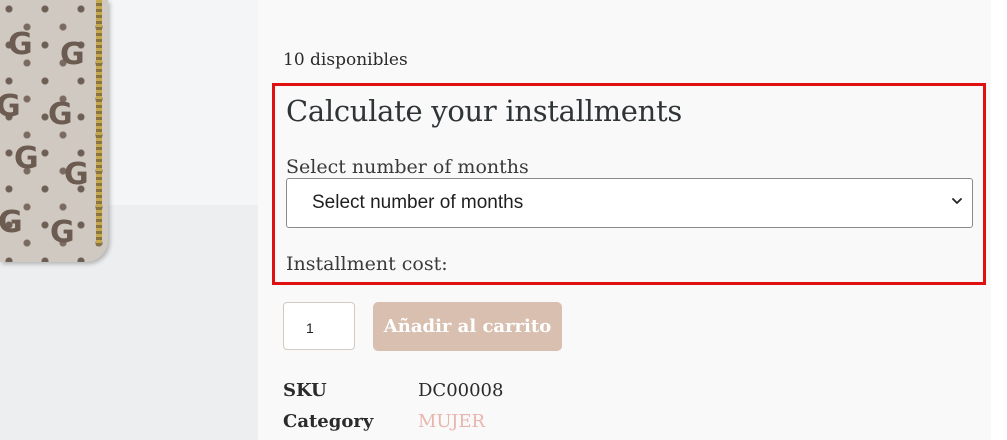 The width and height of the screenshot is (1007, 440). What do you see at coordinates (461, 390) in the screenshot?
I see `sku-value: DC00008` at bounding box center [461, 390].